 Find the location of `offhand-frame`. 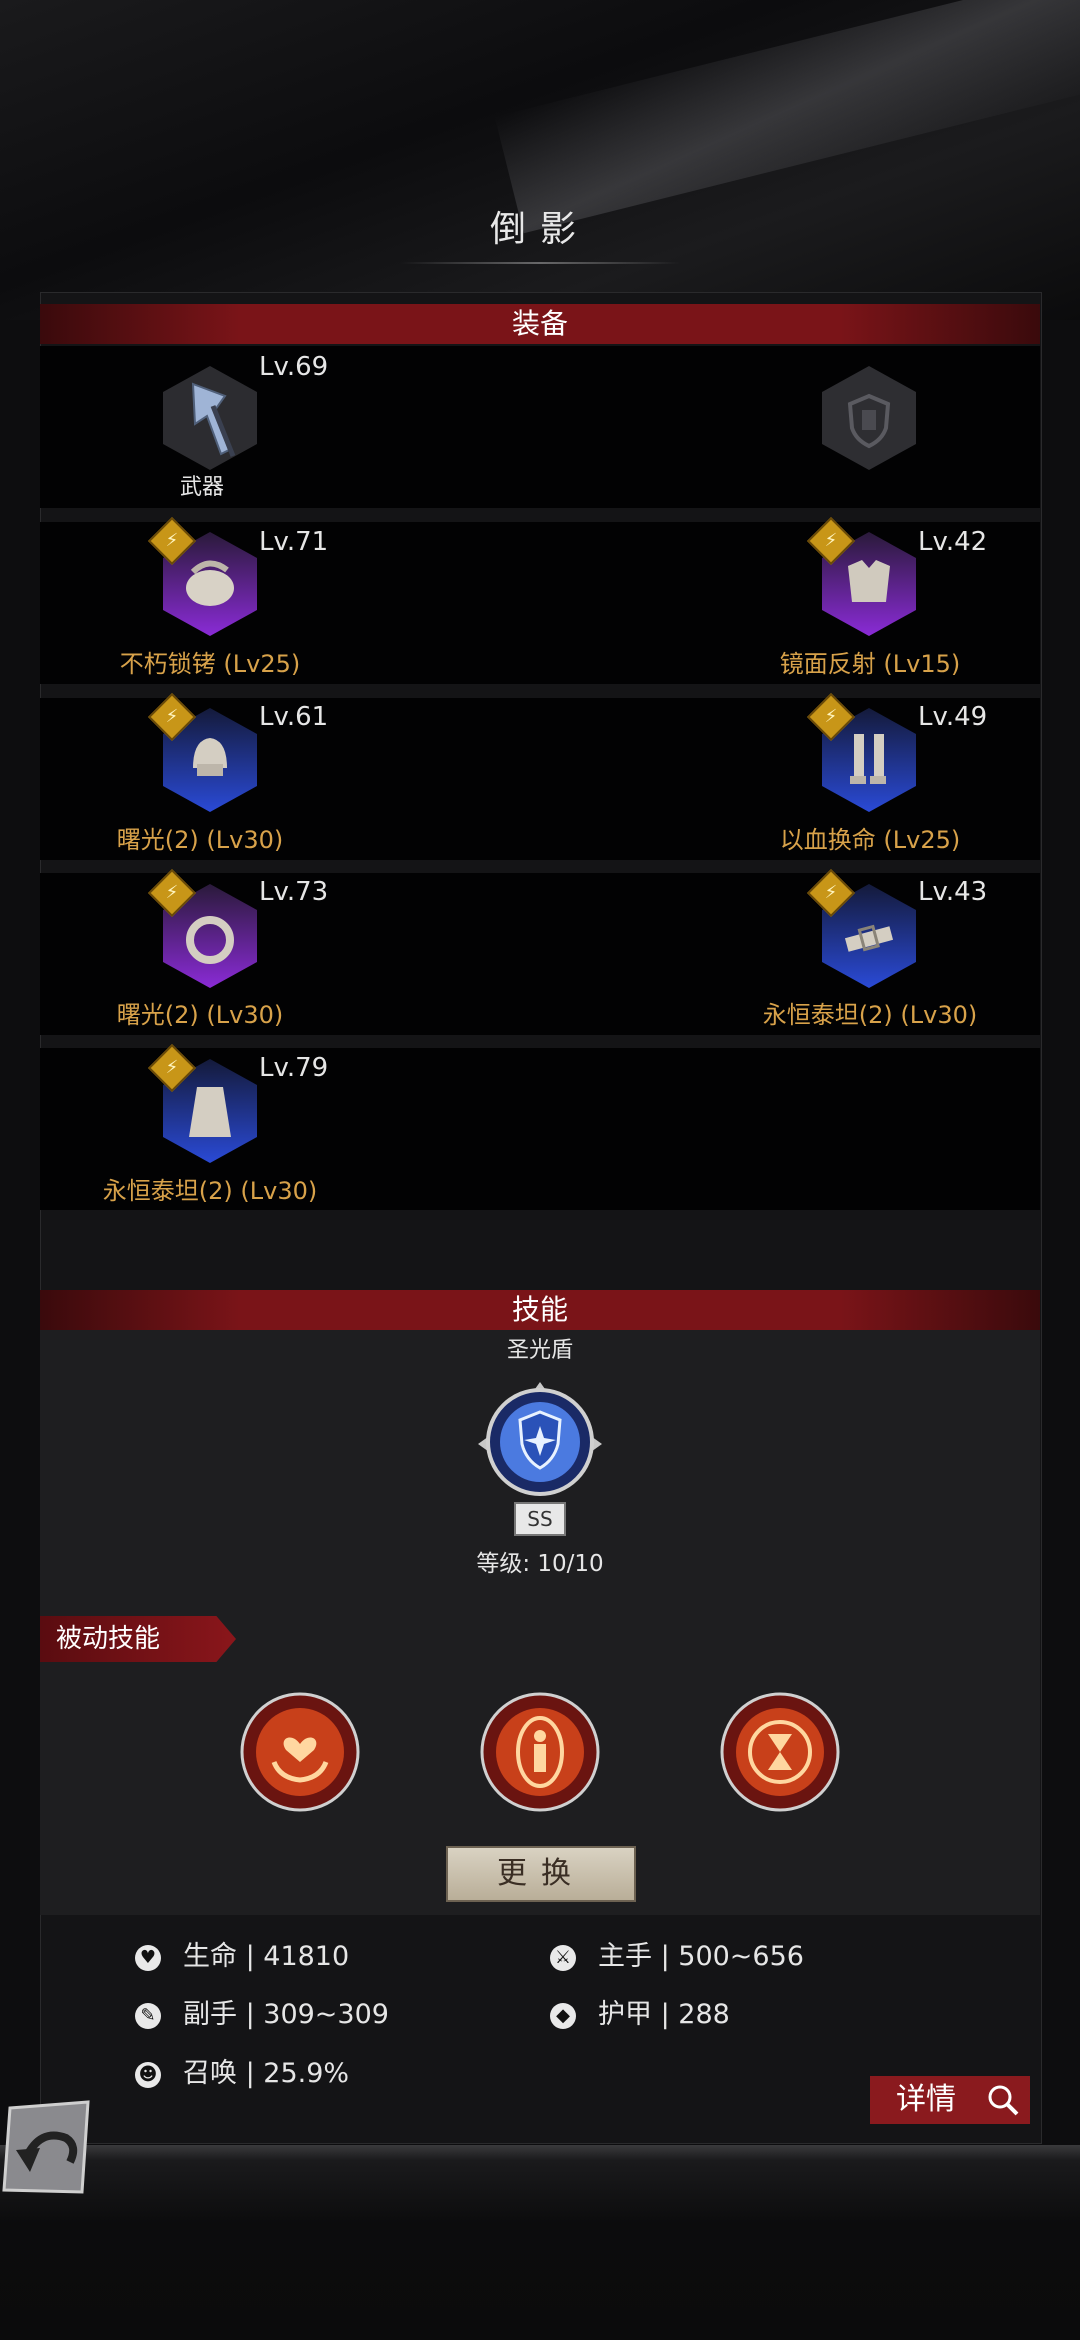

offhand-frame is located at coordinates (869, 418).